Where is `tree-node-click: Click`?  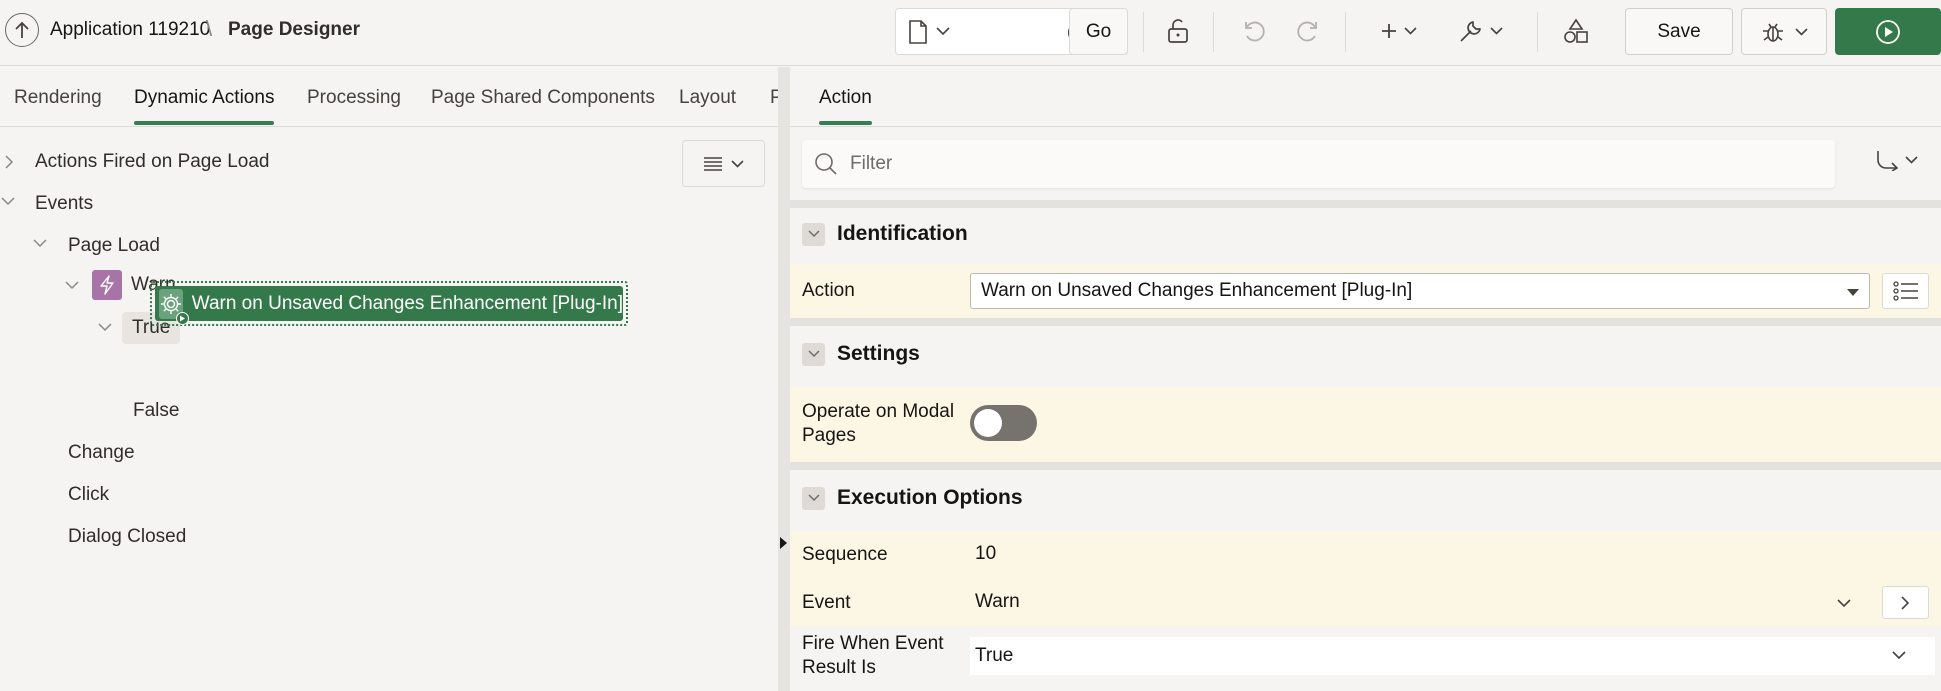
tree-node-click: Click is located at coordinates (88, 495).